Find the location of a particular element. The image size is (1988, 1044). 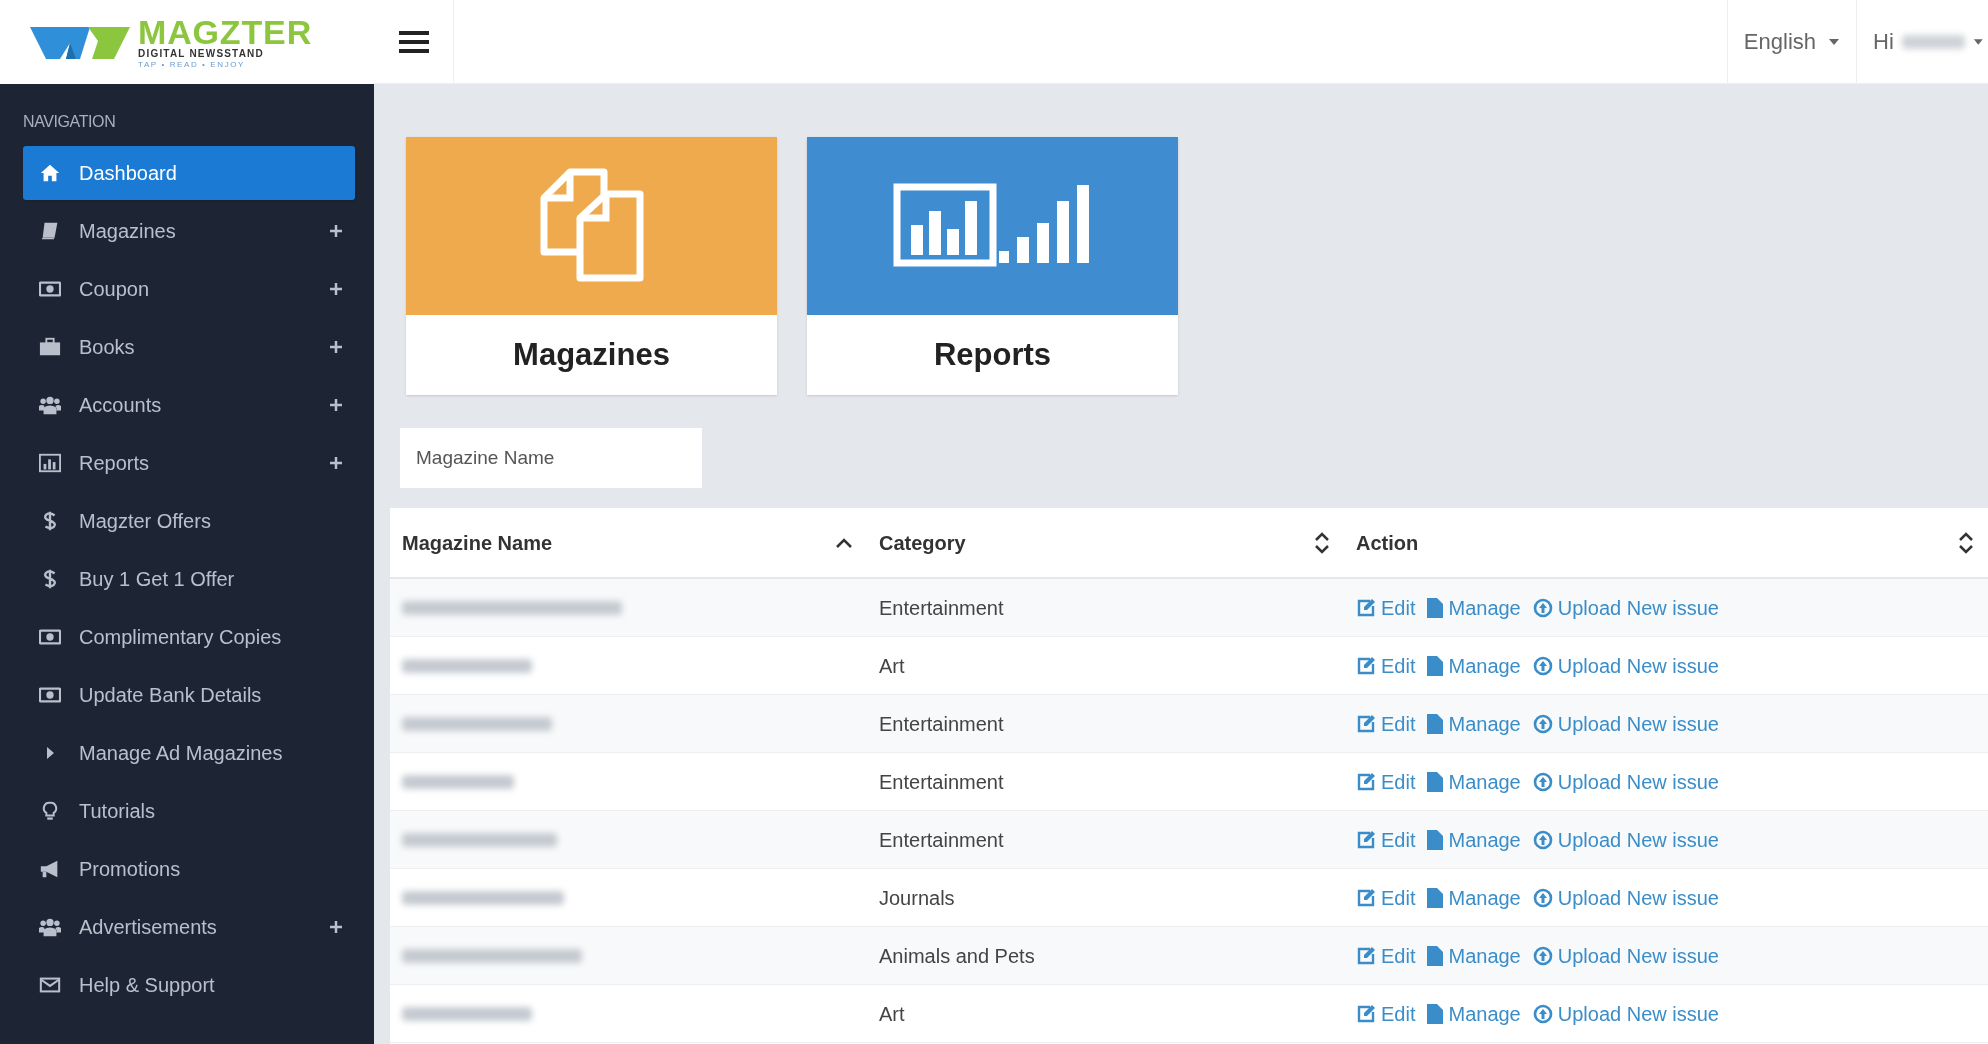

nav-item: Manage Ad Magazines is located at coordinates (189, 753).